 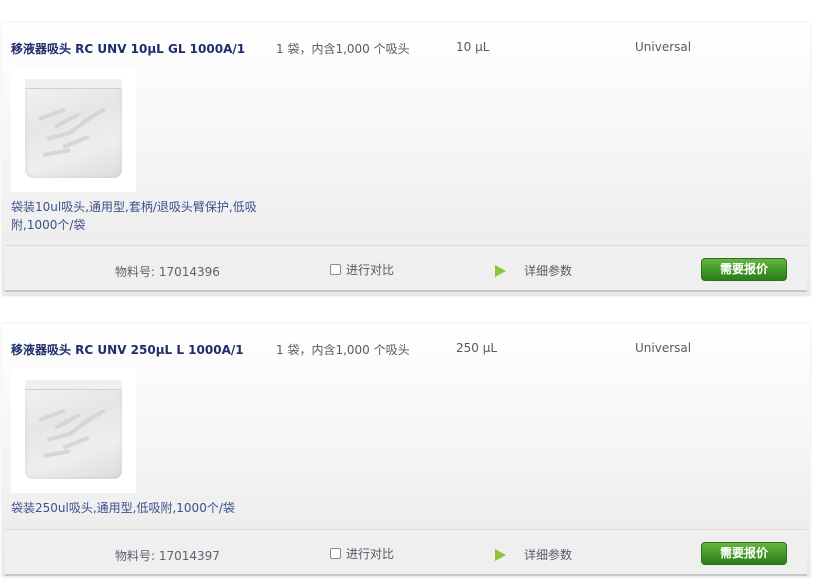 I want to click on product-volume: 10 µL, so click(x=473, y=47).